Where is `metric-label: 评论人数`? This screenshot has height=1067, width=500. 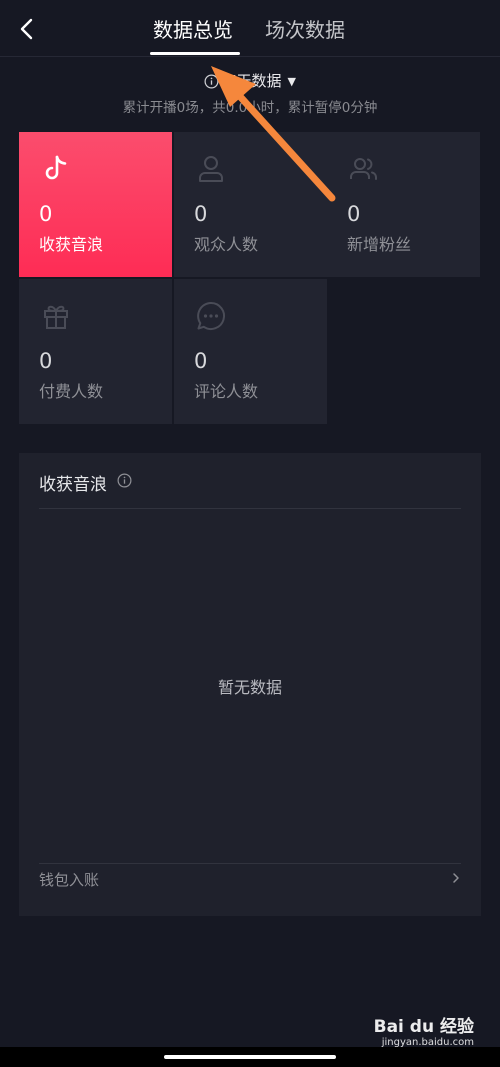 metric-label: 评论人数 is located at coordinates (226, 391).